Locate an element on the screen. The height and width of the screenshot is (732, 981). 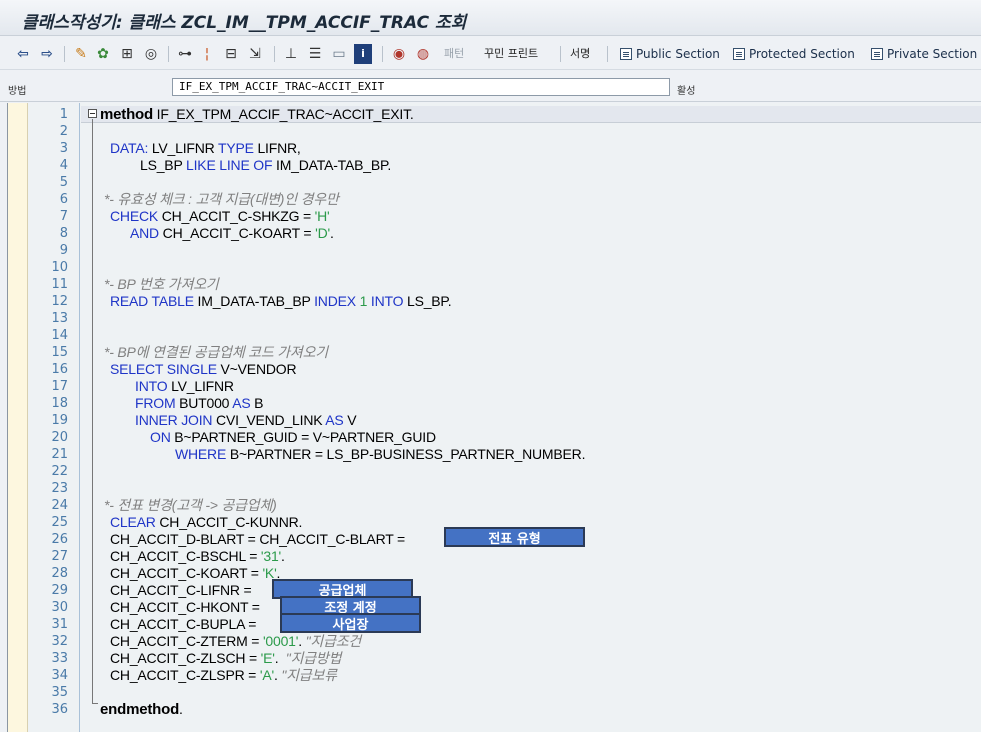
keyword-token: WHERE is located at coordinates (201, 454).